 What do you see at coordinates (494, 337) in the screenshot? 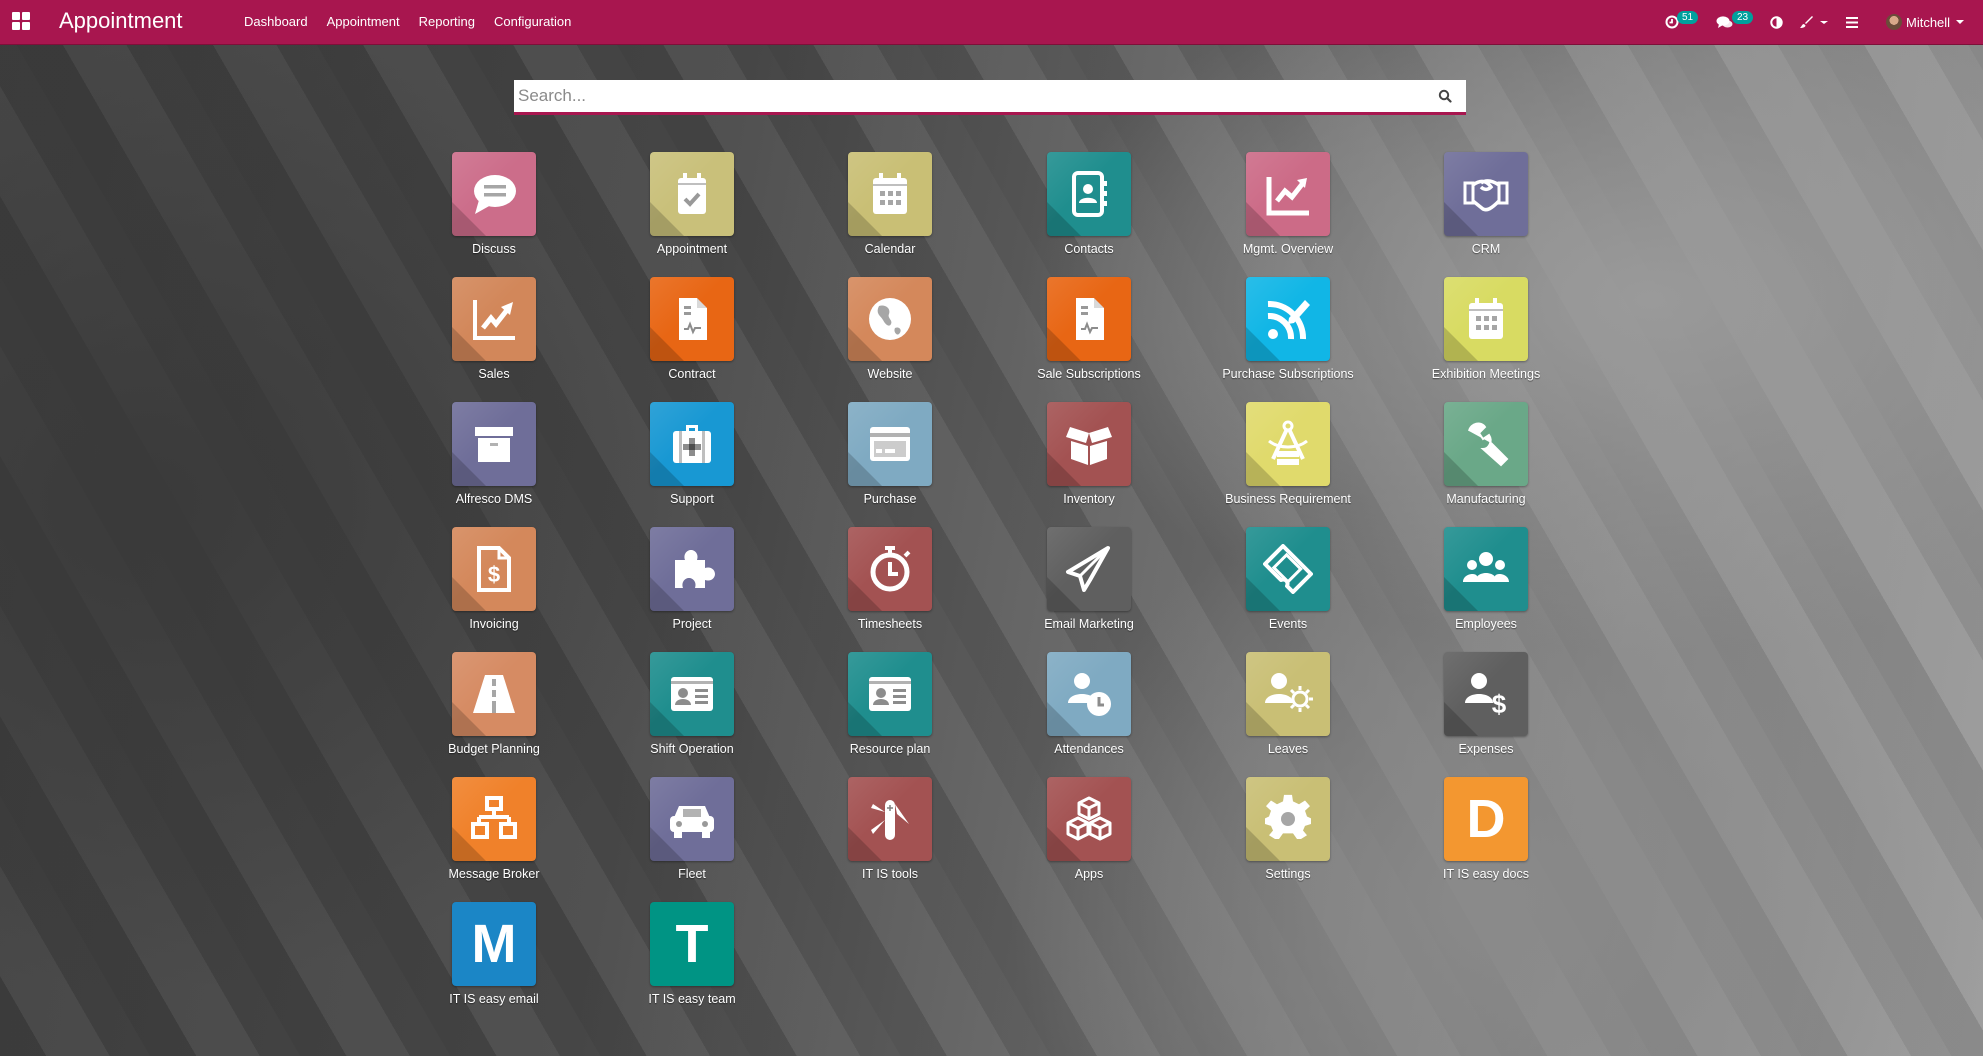
I see `app-tile-sales: Sales` at bounding box center [494, 337].